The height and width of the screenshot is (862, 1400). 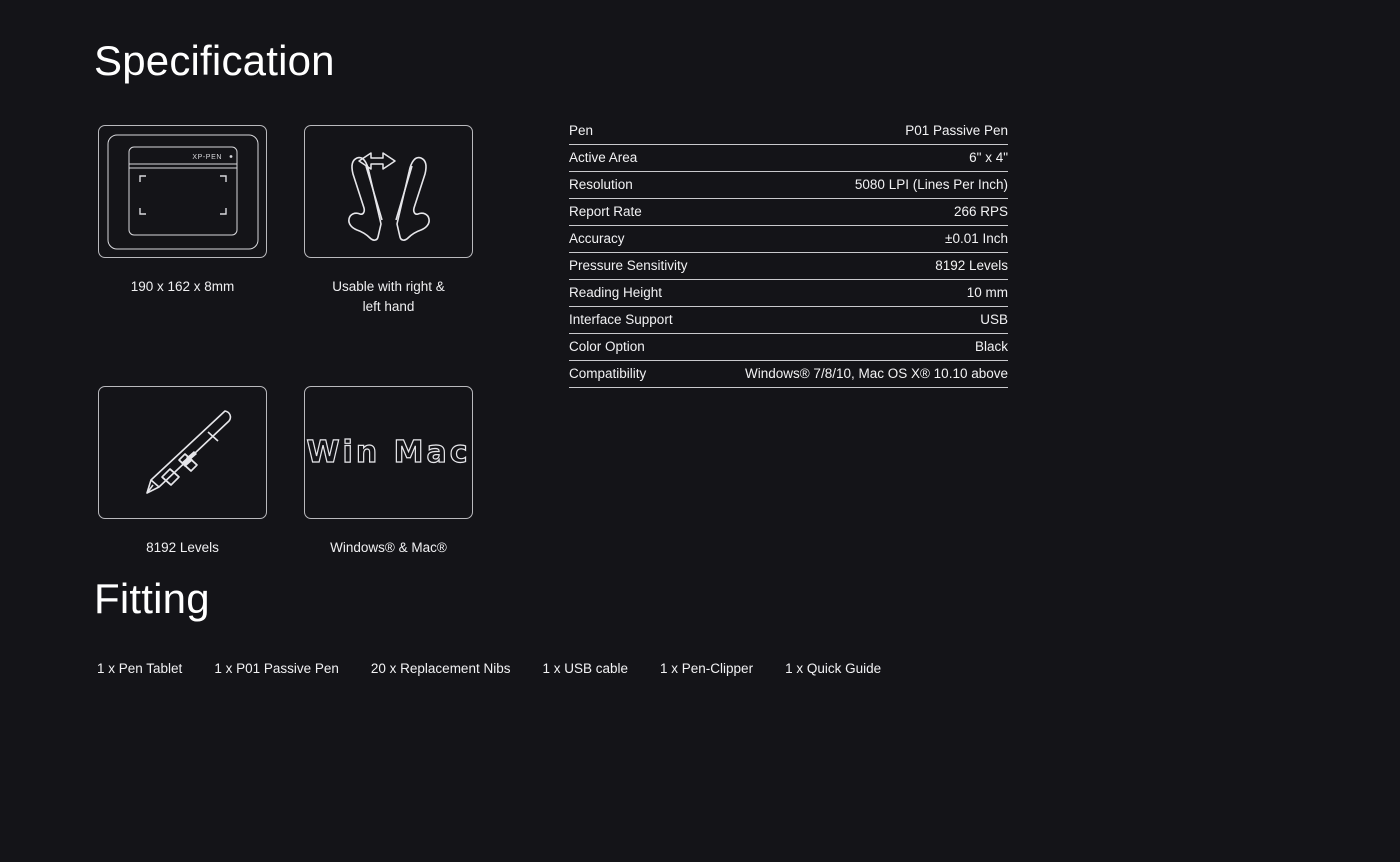 What do you see at coordinates (788, 347) in the screenshot?
I see `table-row: Color Option Black` at bounding box center [788, 347].